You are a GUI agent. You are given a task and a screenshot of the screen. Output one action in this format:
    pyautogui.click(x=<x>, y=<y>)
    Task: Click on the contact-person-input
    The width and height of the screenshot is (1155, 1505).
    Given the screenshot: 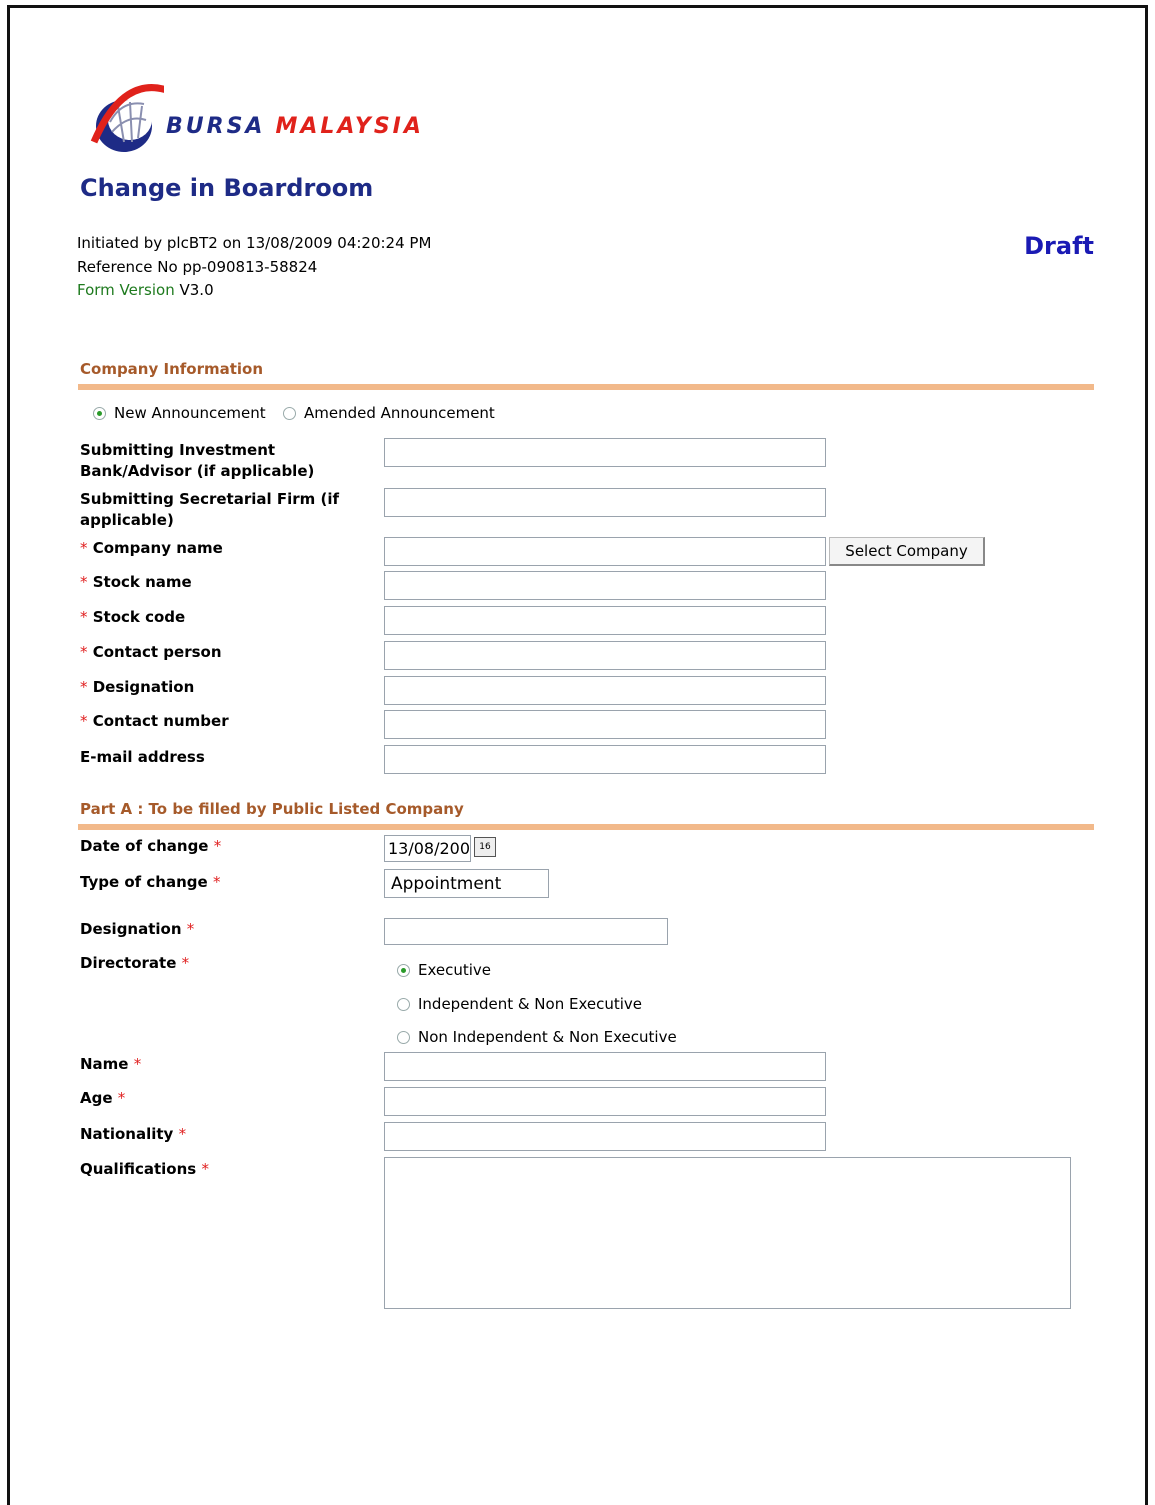 What is the action you would take?
    pyautogui.click(x=605, y=655)
    